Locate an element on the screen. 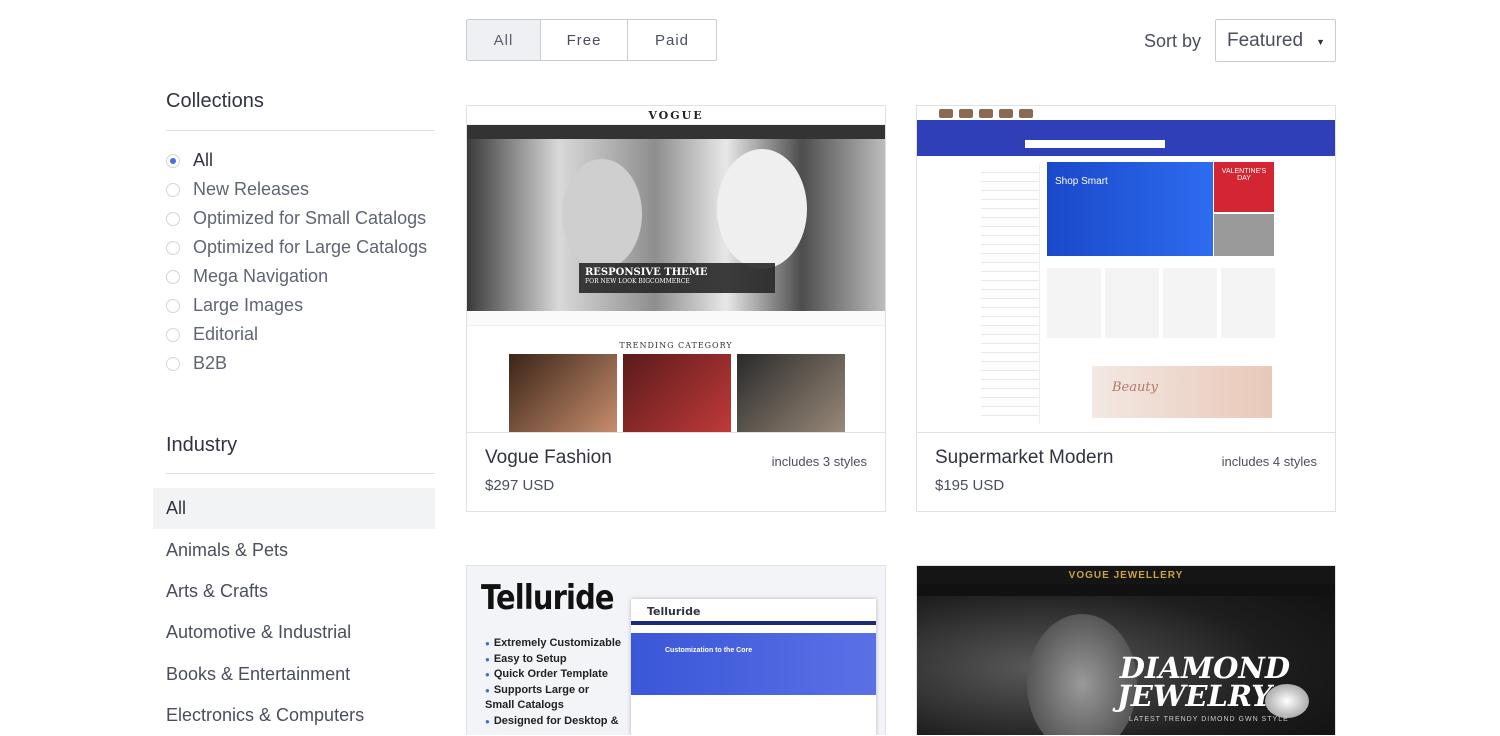 This screenshot has height=736, width=1500. thumb-hero-title: Shop Smart is located at coordinates (1081, 181).